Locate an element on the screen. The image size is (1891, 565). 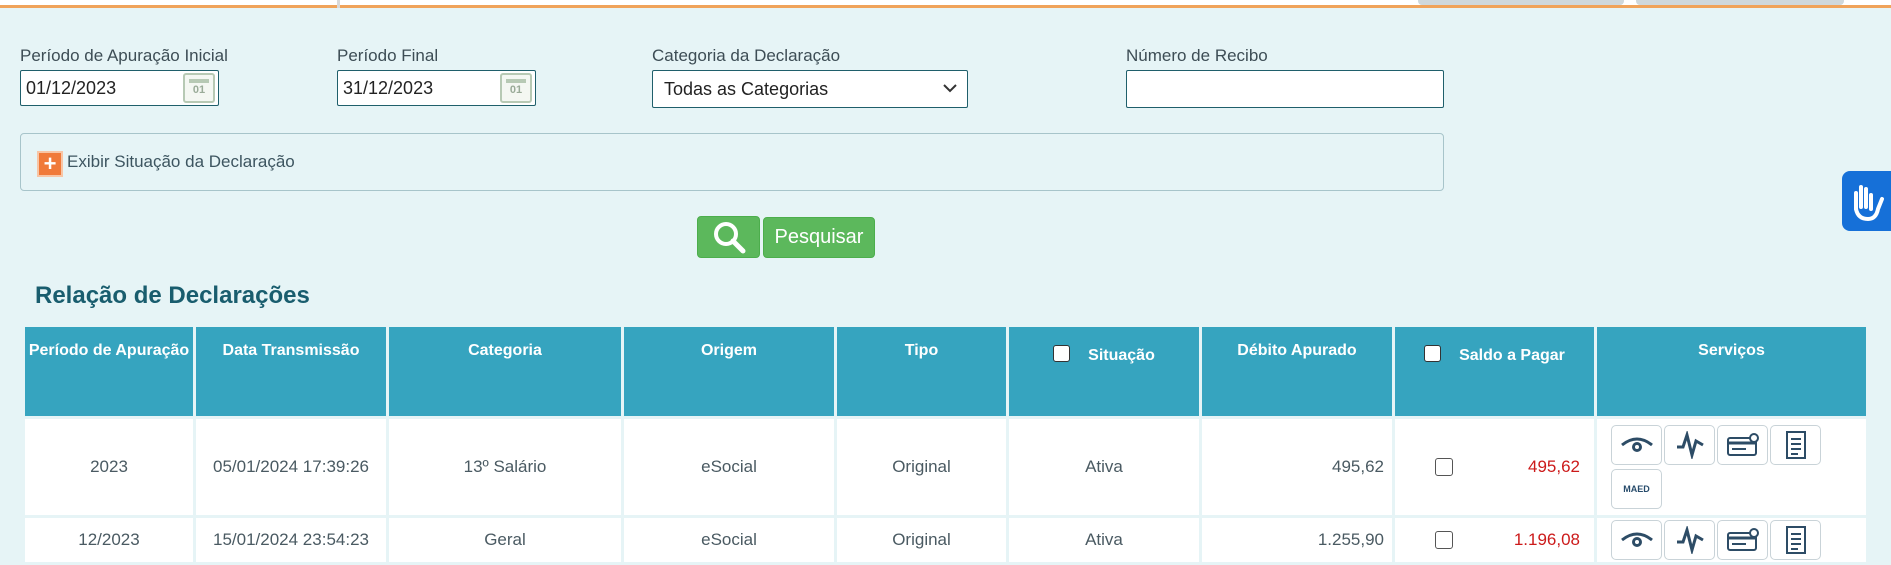
select-all-saldo-checkbox is located at coordinates (1433, 353).